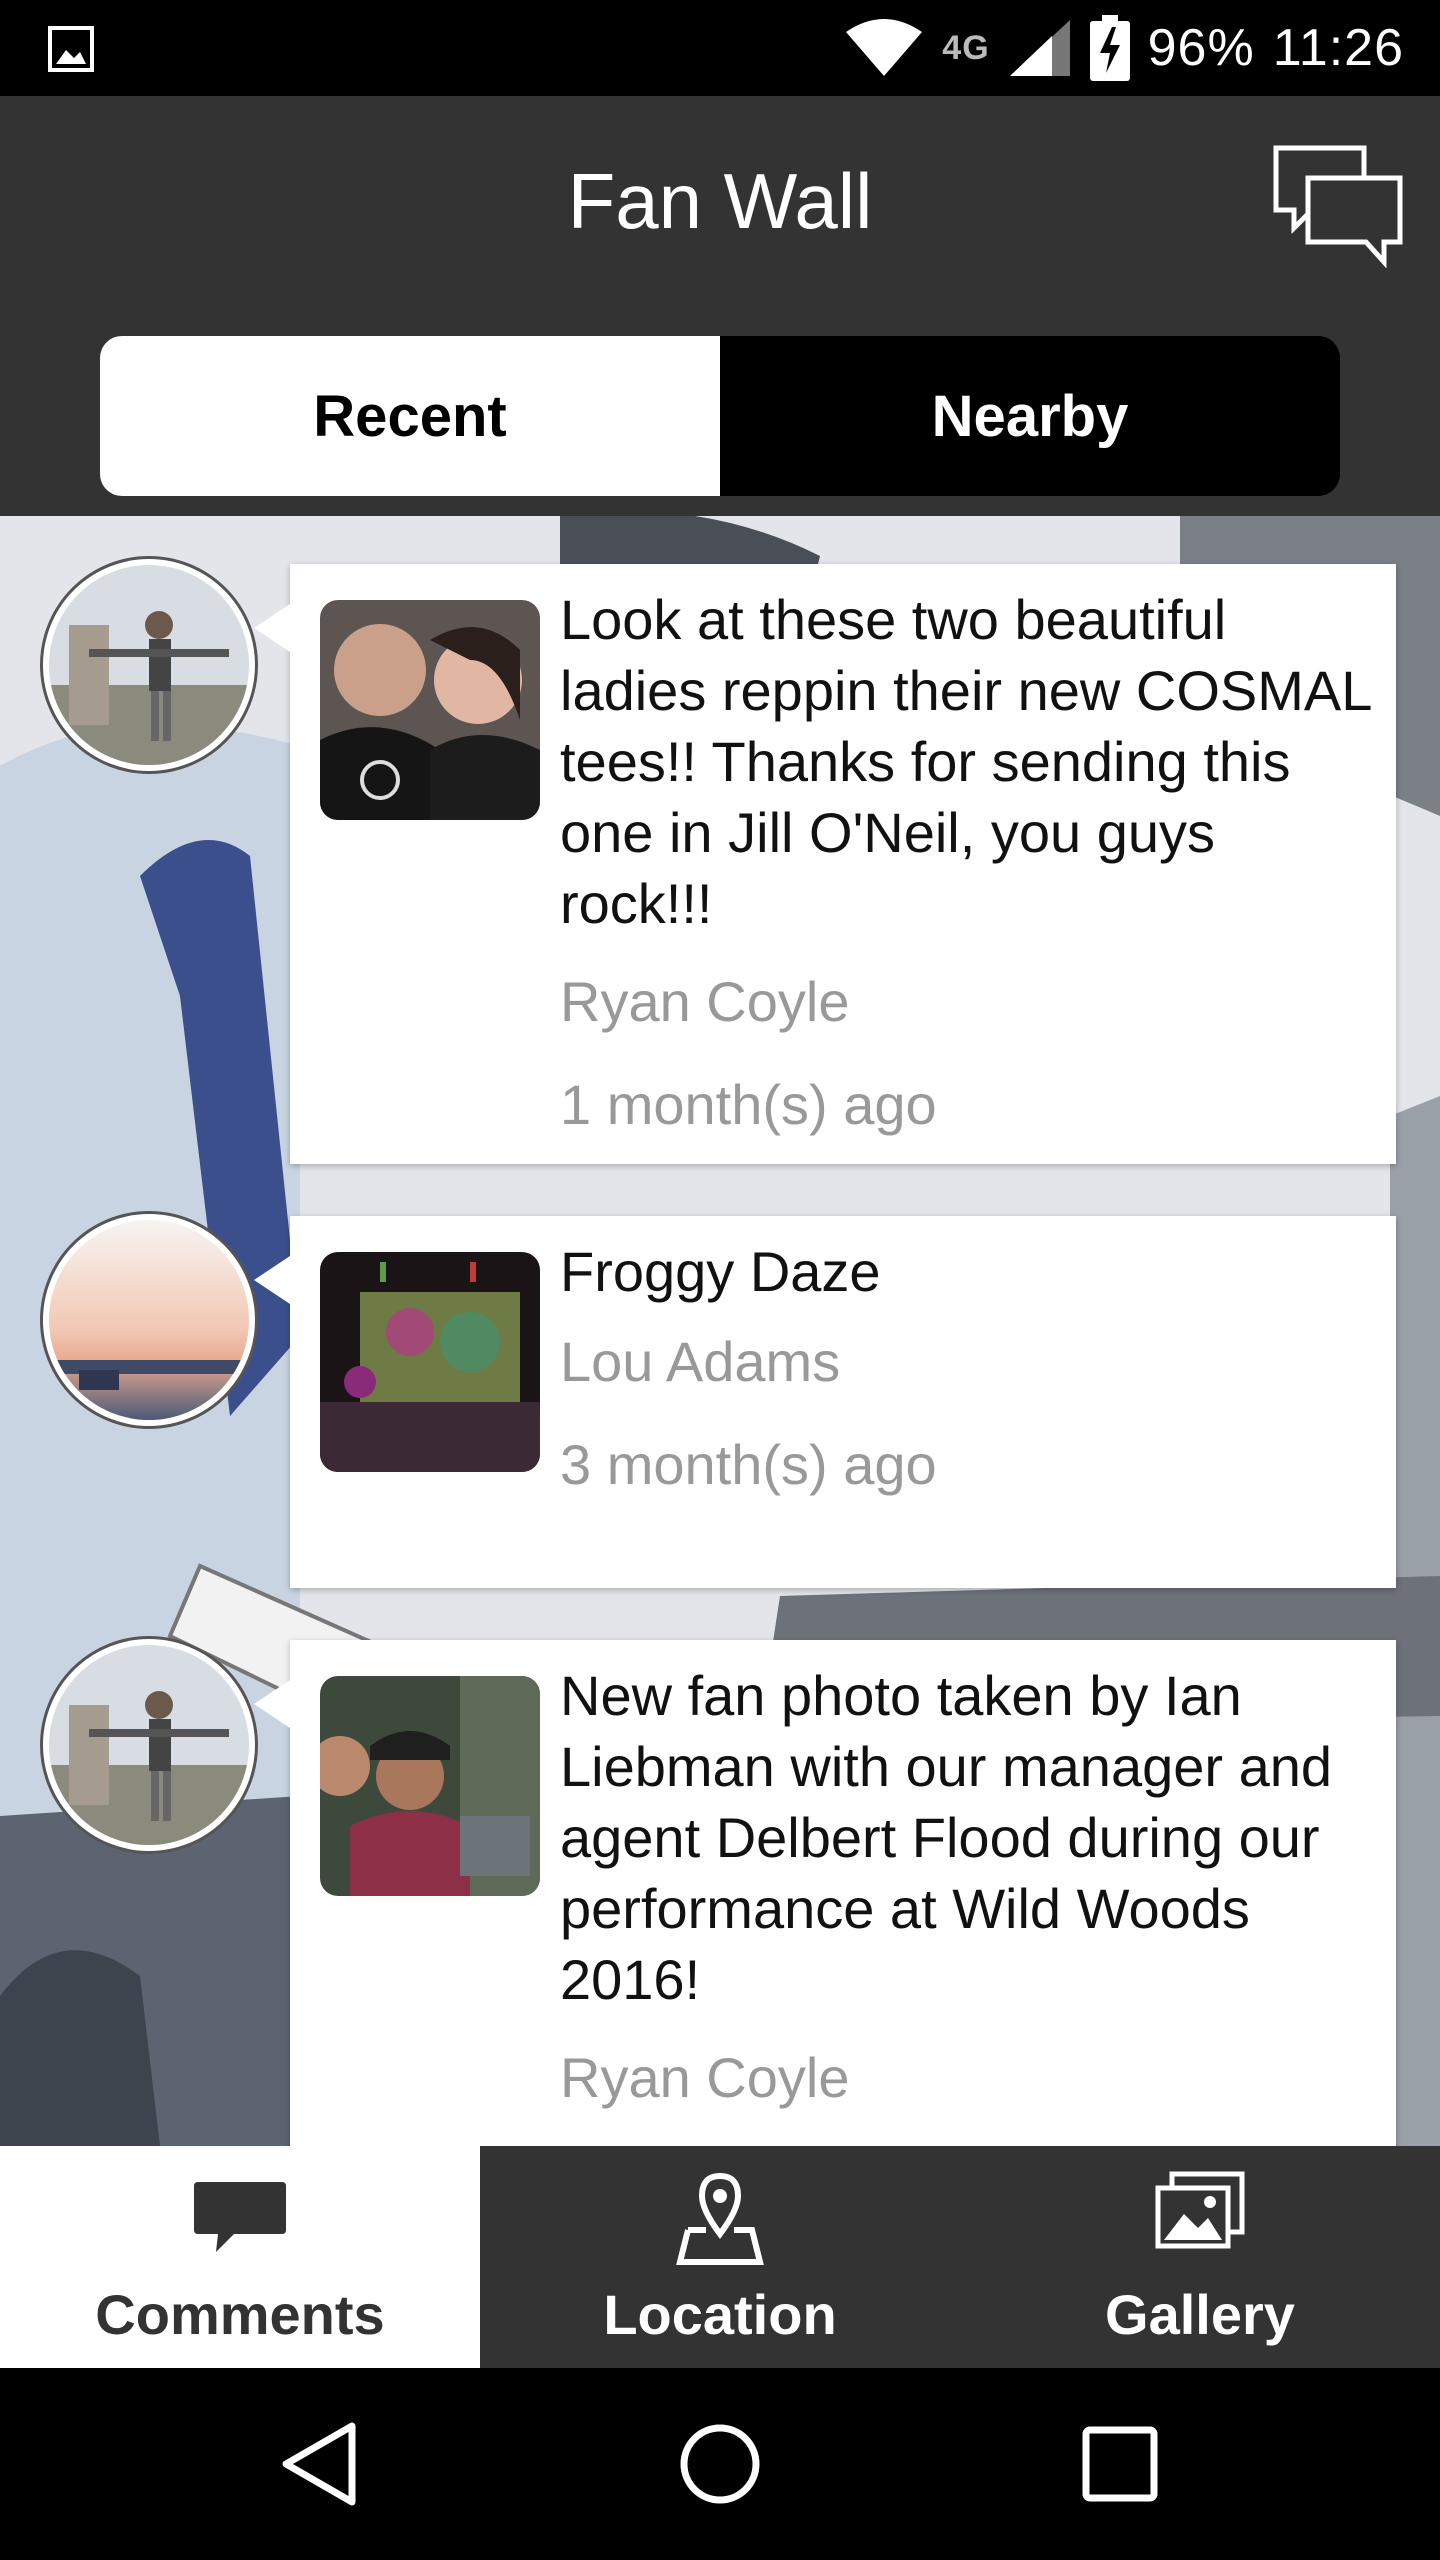 The height and width of the screenshot is (2560, 1440). What do you see at coordinates (720, 2218) in the screenshot?
I see `location-pin-icon` at bounding box center [720, 2218].